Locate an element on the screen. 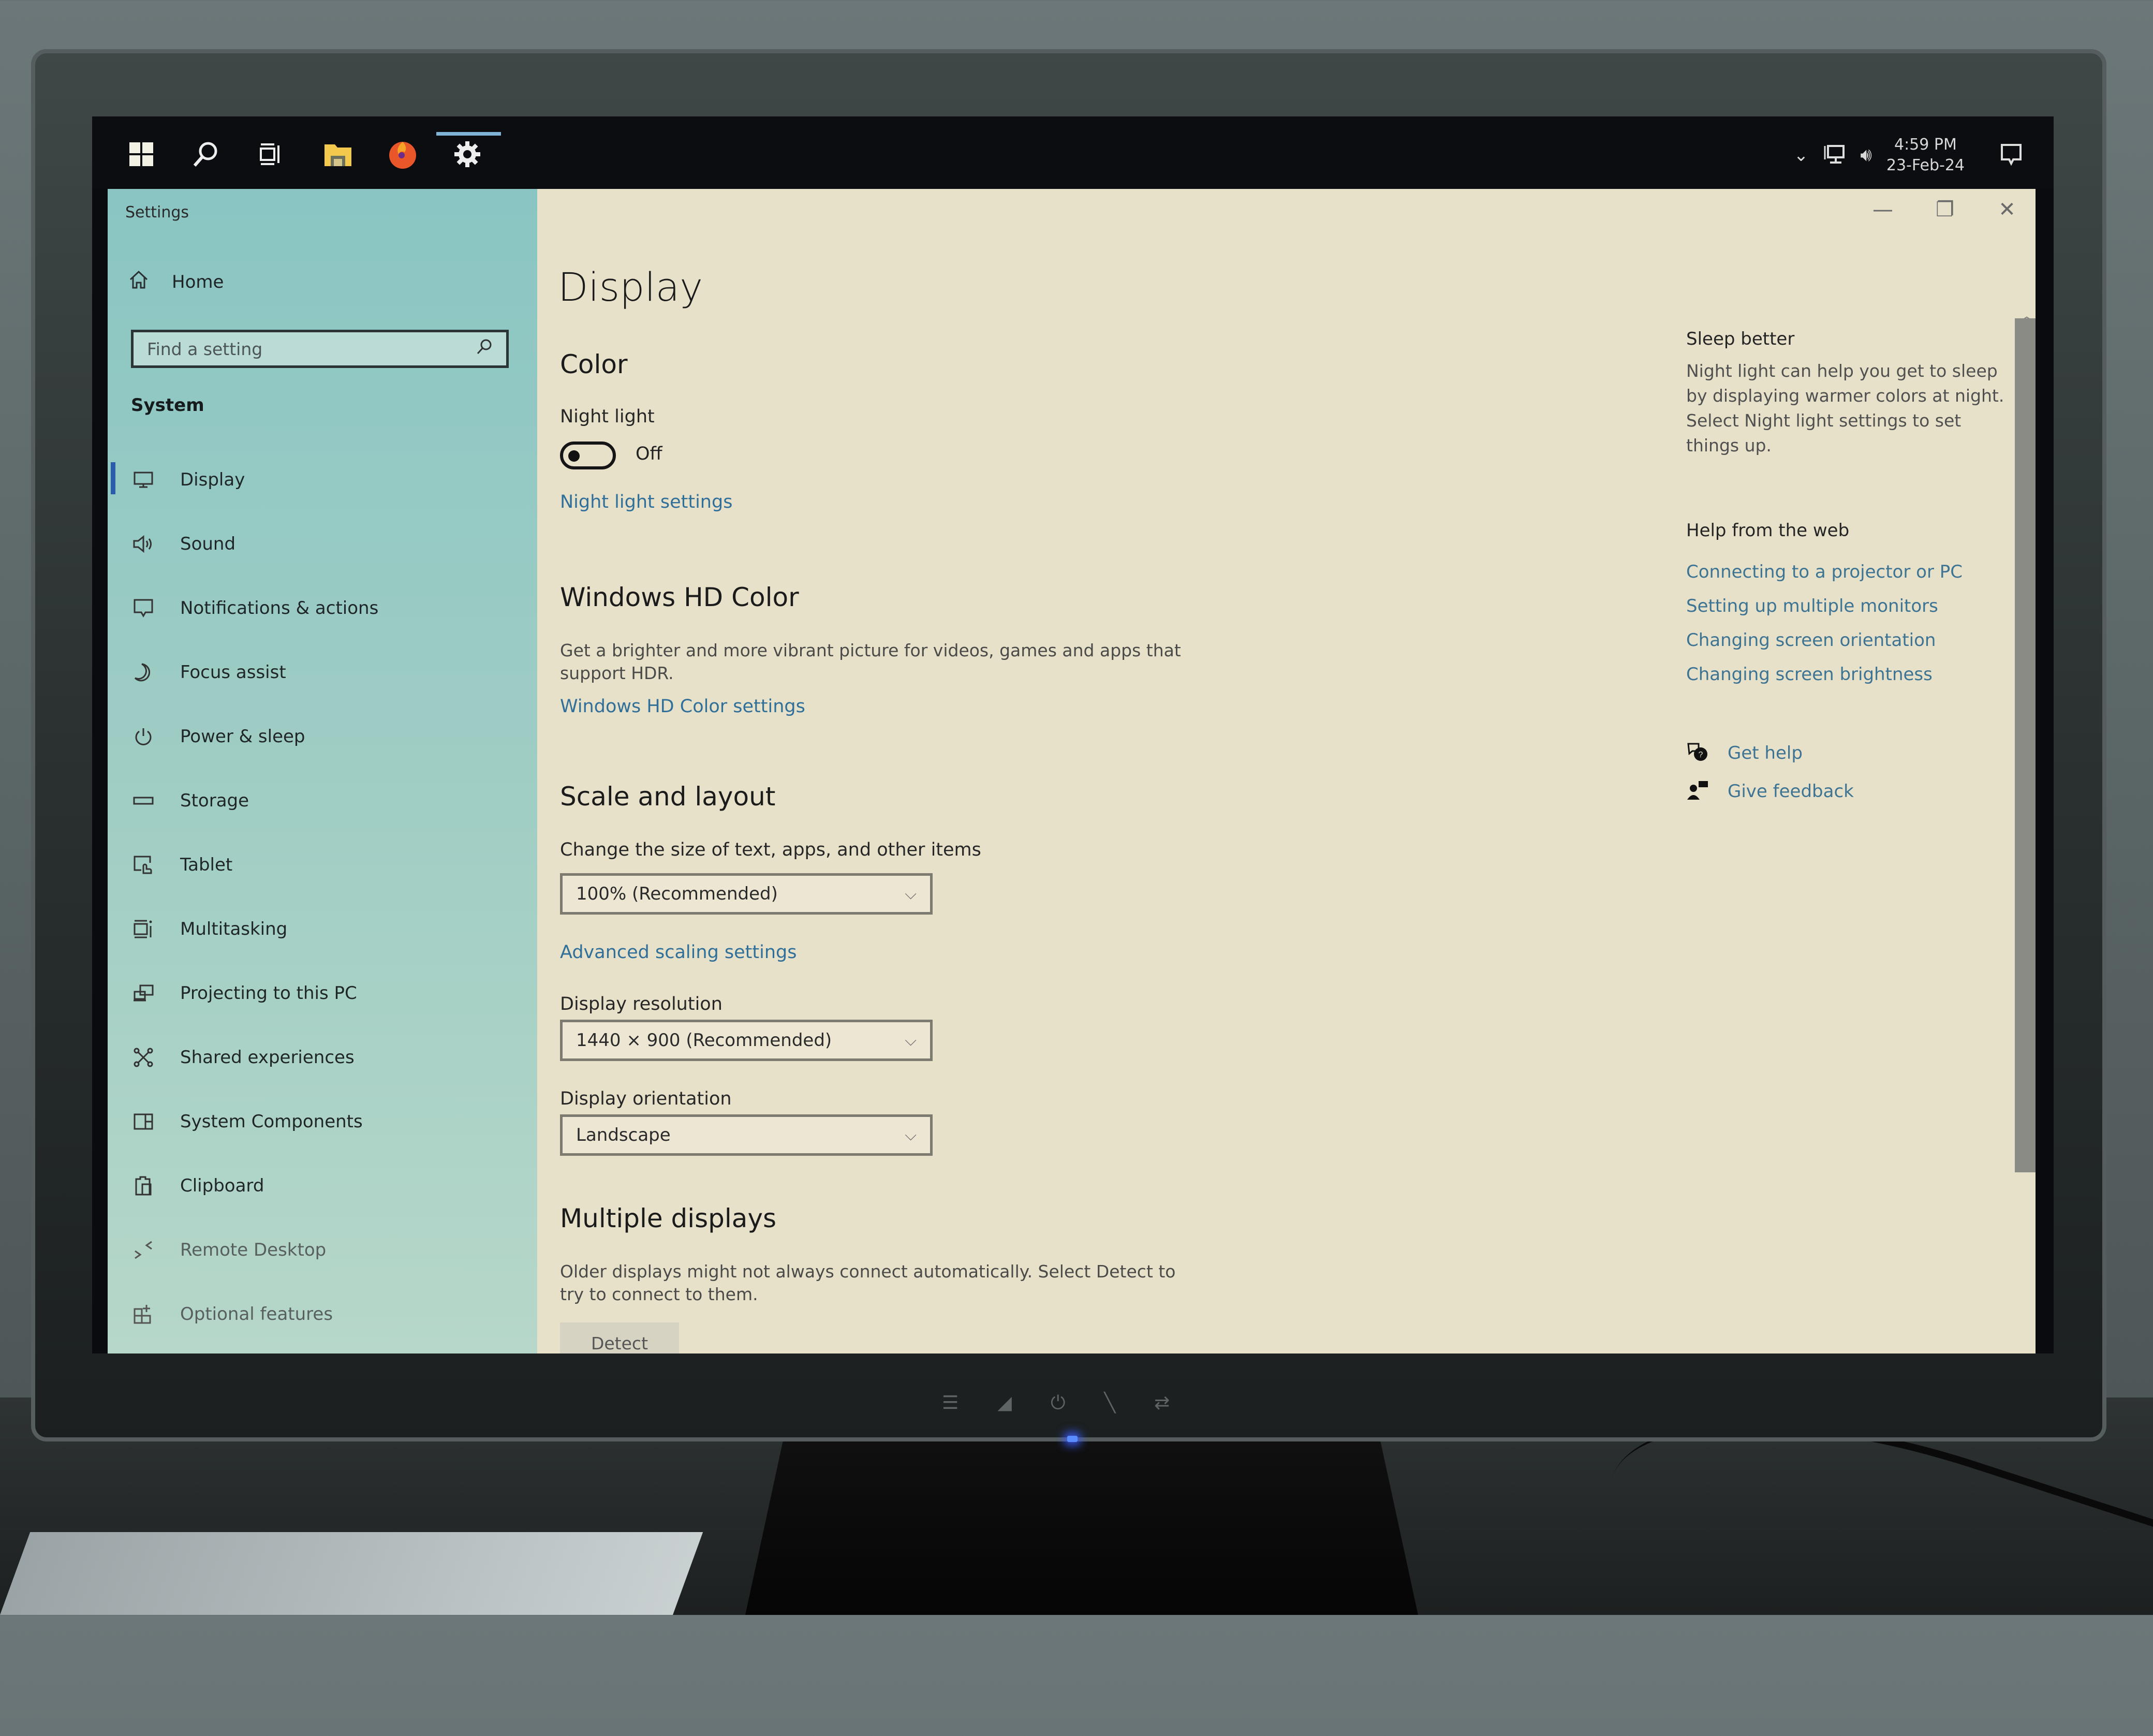 This screenshot has width=2153, height=1736. sidebar-item-label: Notifications & actions is located at coordinates (279, 608).